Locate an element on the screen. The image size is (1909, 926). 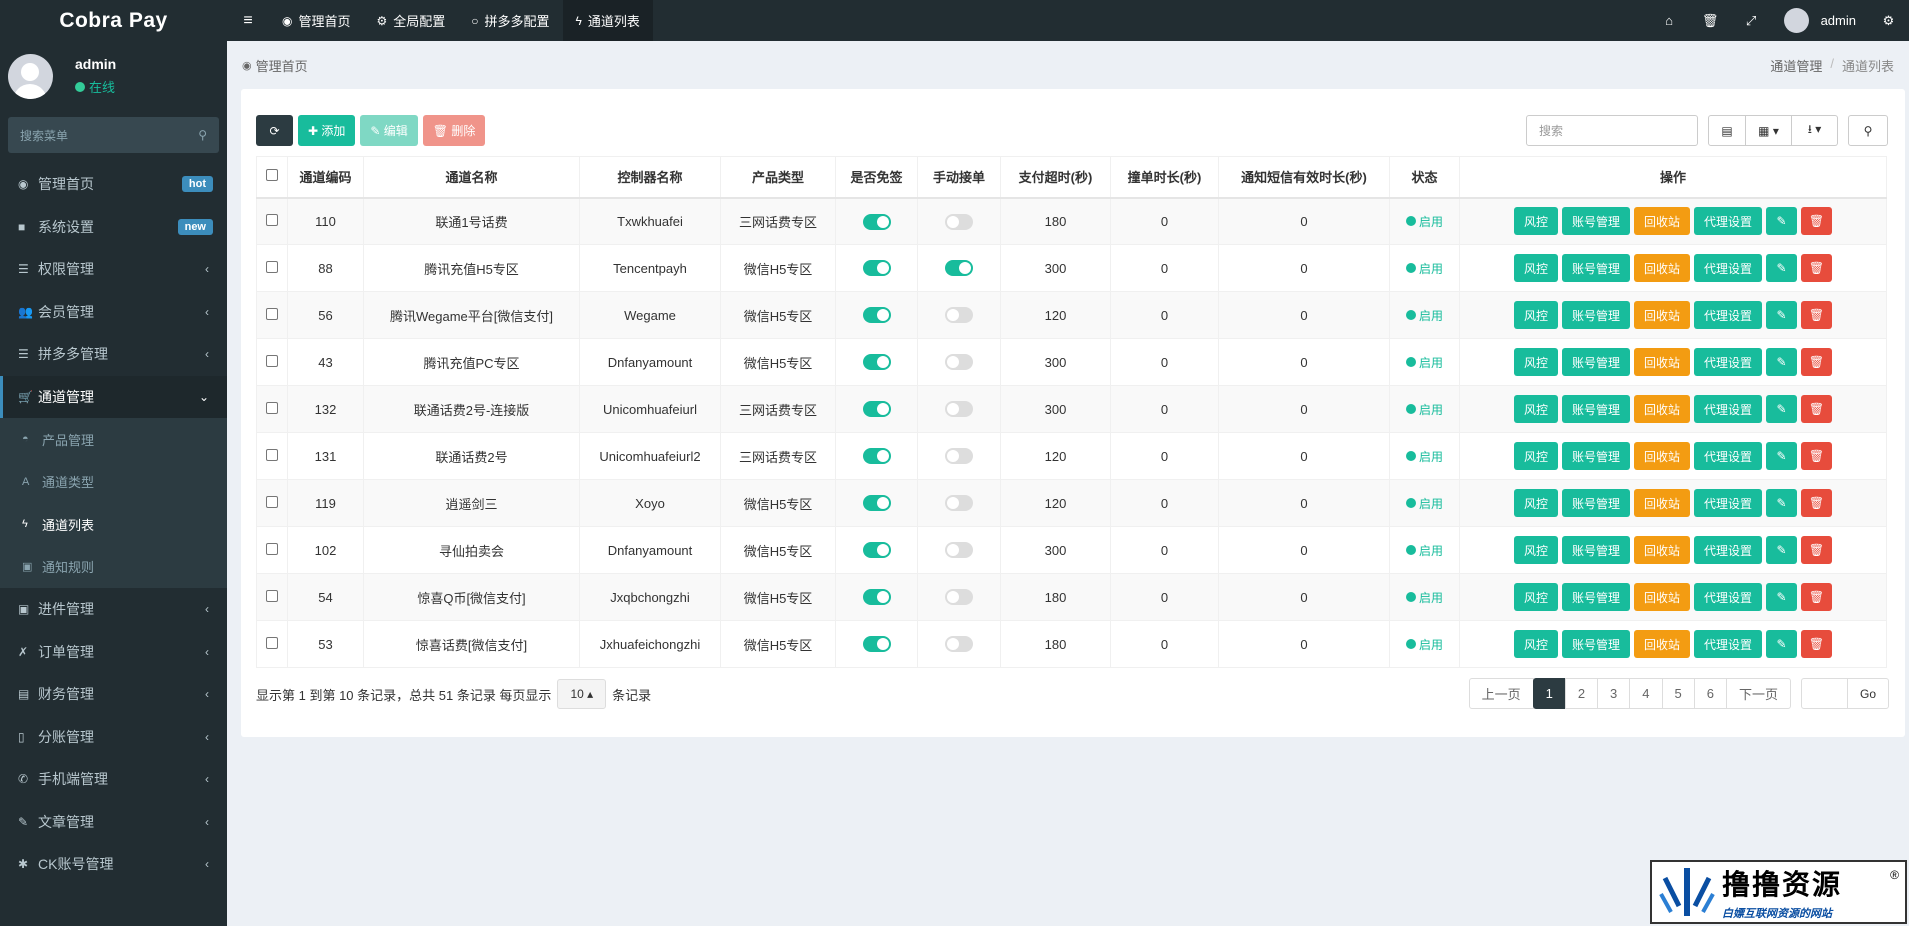
page-3-button: 3 is located at coordinates (1614, 693).